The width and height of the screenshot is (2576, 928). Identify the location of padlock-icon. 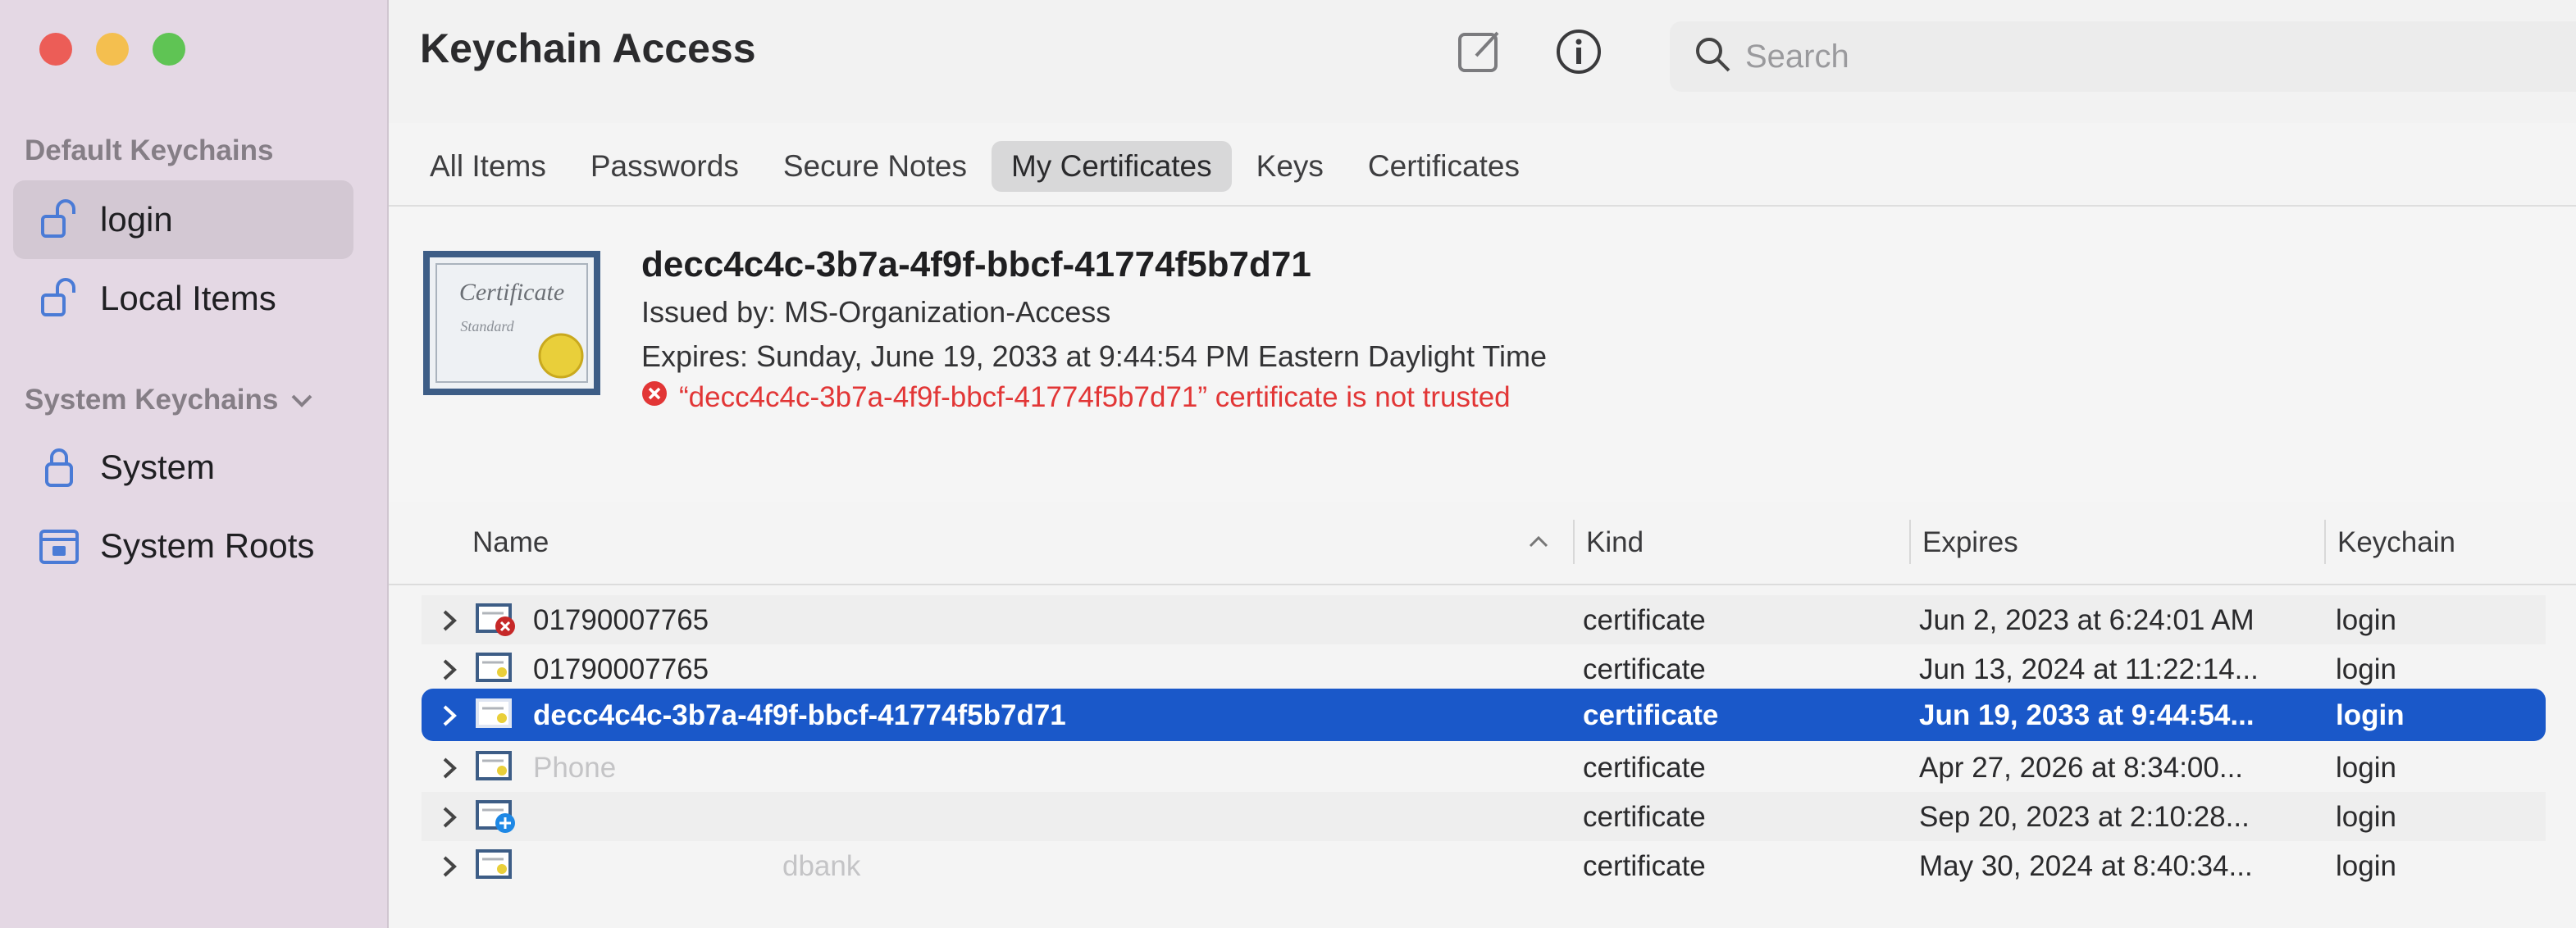
(59, 468).